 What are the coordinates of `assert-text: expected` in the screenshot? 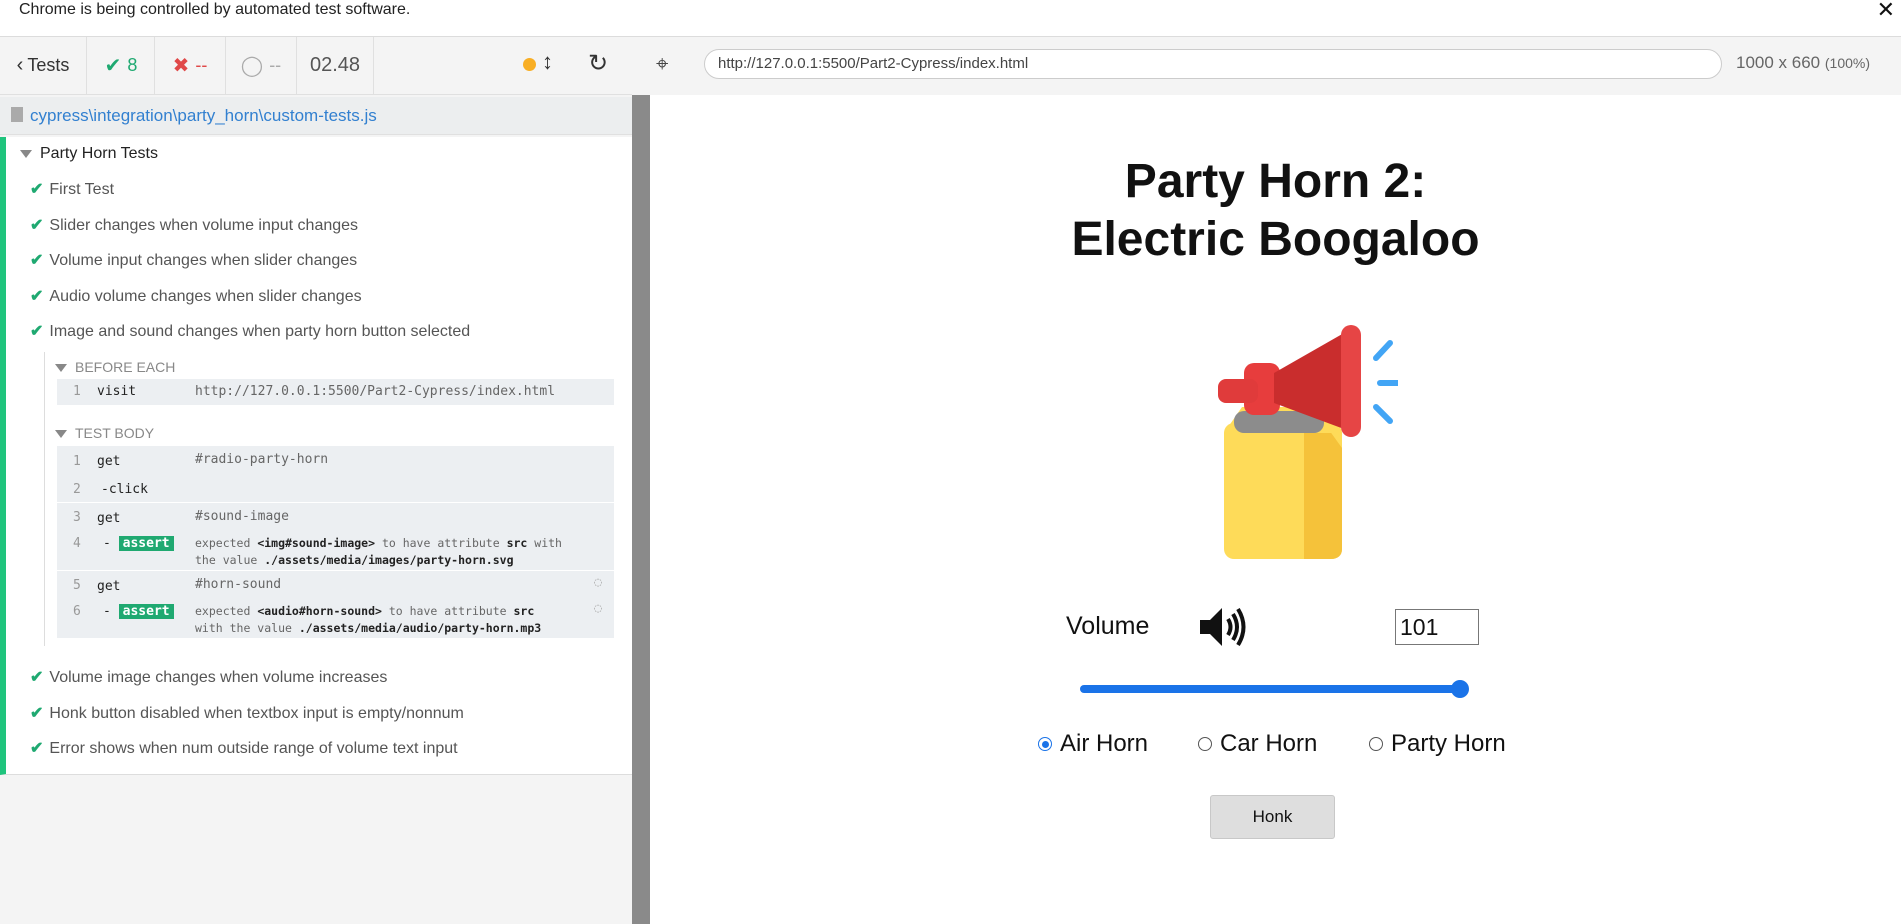 It's located at (226, 543).